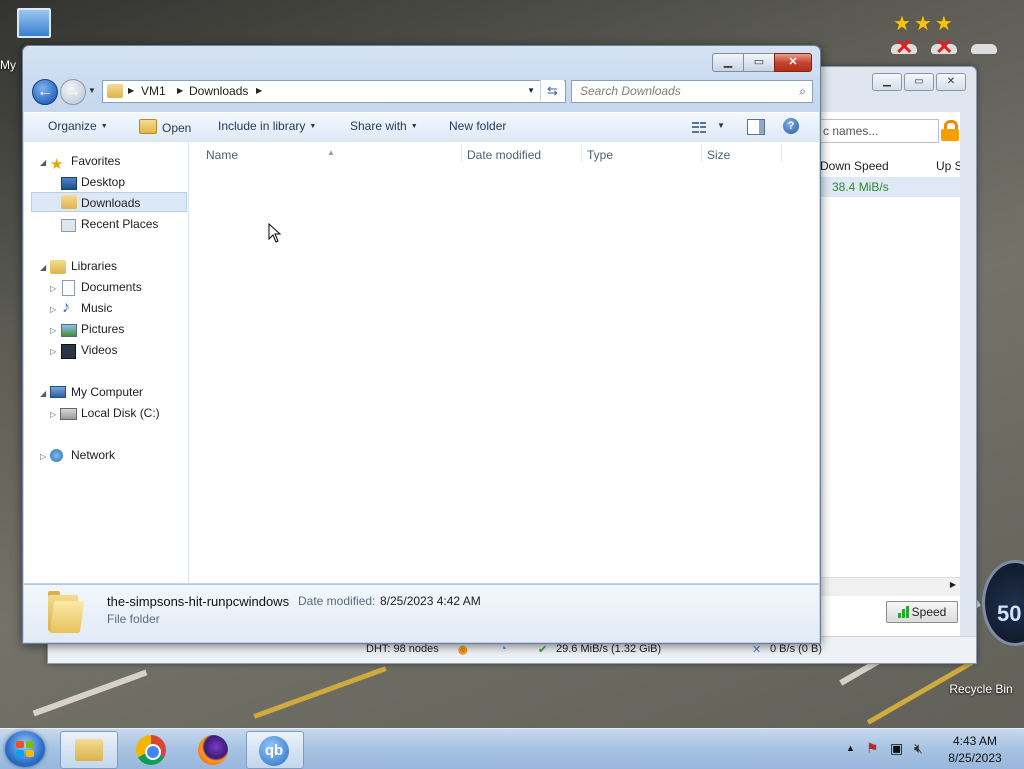  Describe the element at coordinates (975, 741) in the screenshot. I see `clock-time: 4:43 AM` at that location.